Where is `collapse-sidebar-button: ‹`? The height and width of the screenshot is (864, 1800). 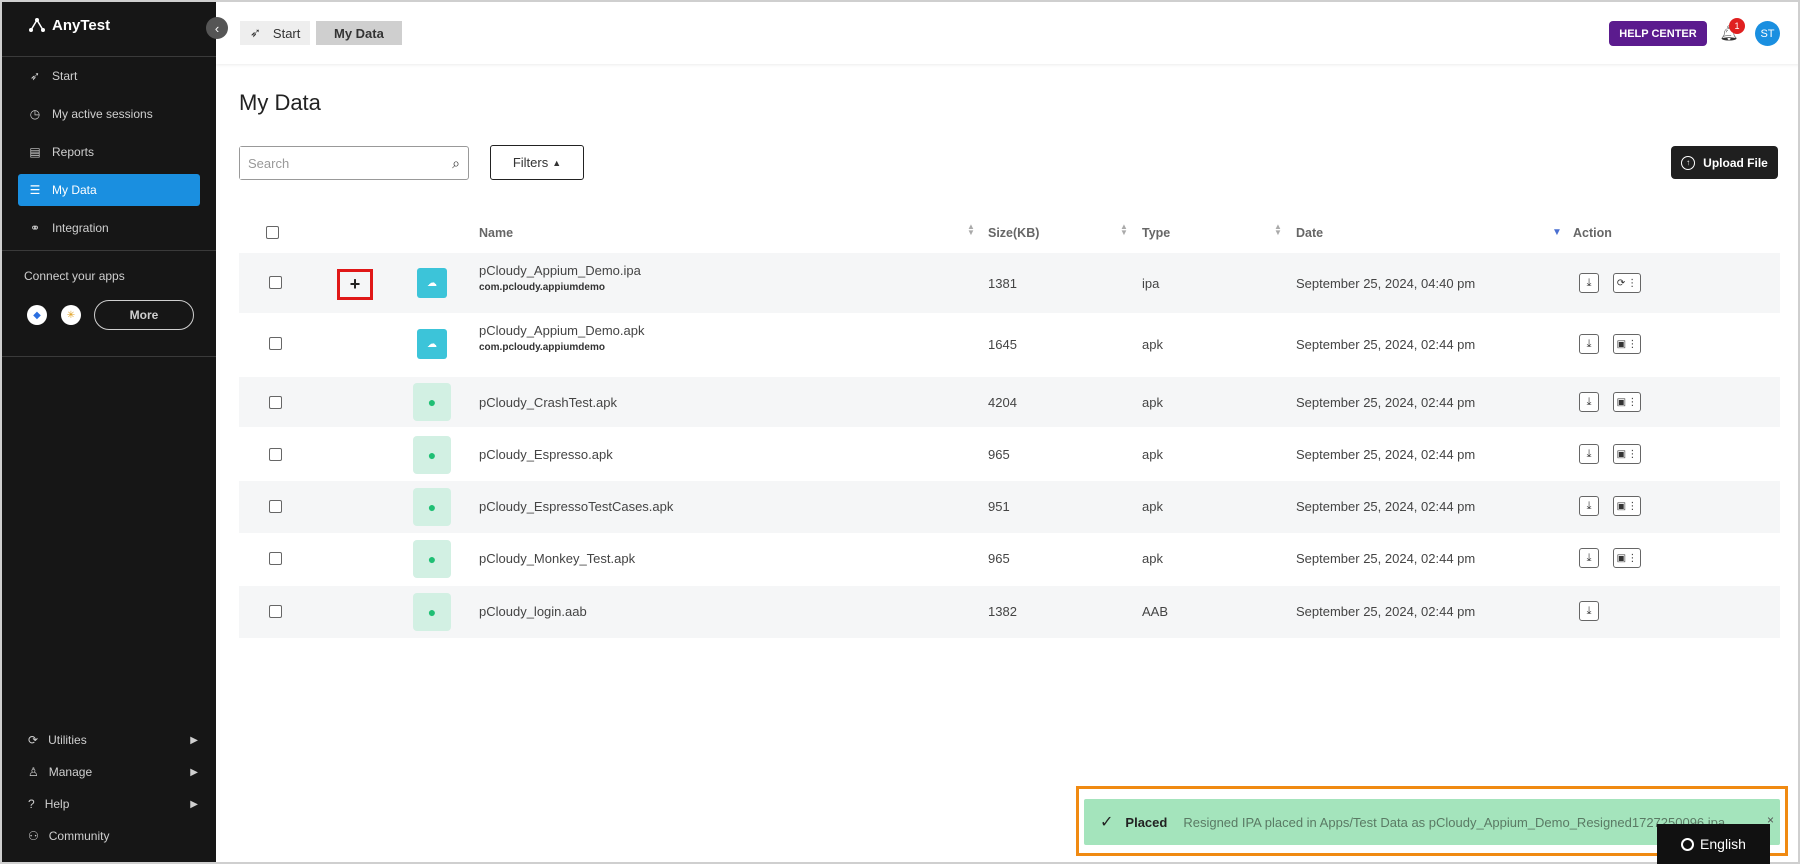
collapse-sidebar-button: ‹ is located at coordinates (217, 28).